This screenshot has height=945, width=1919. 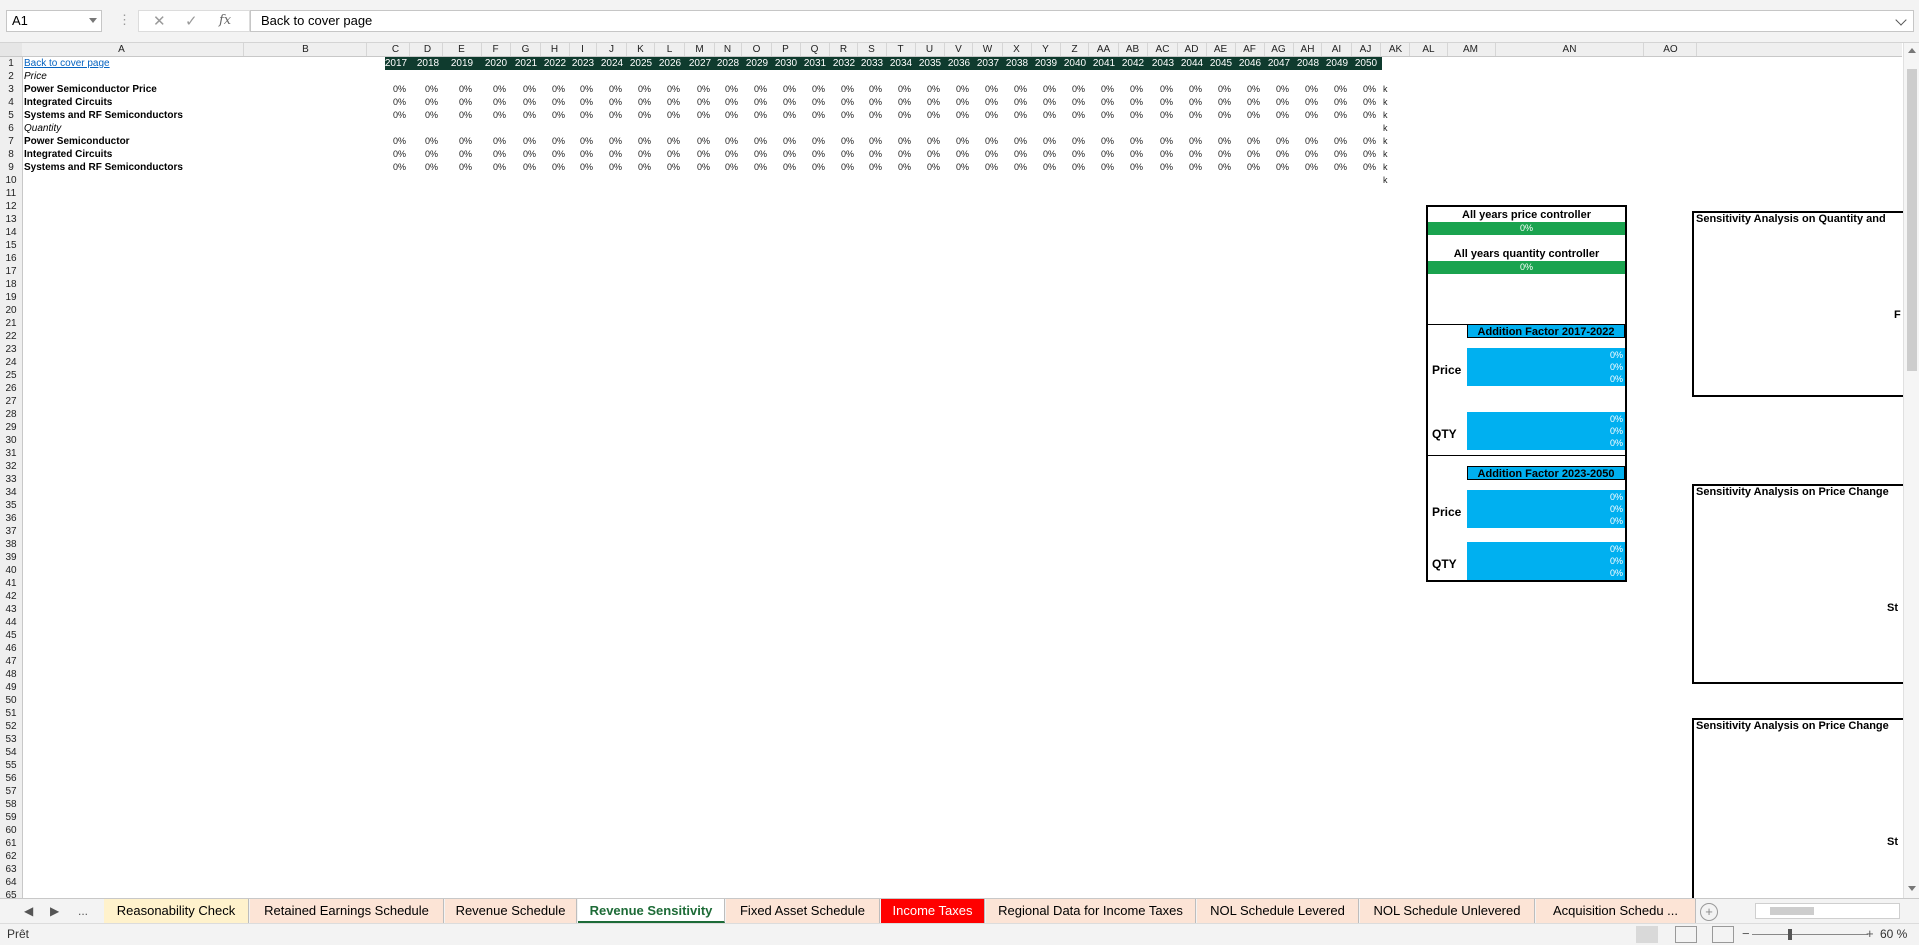 What do you see at coordinates (1279, 63) in the screenshot?
I see `year-cell: 2047` at bounding box center [1279, 63].